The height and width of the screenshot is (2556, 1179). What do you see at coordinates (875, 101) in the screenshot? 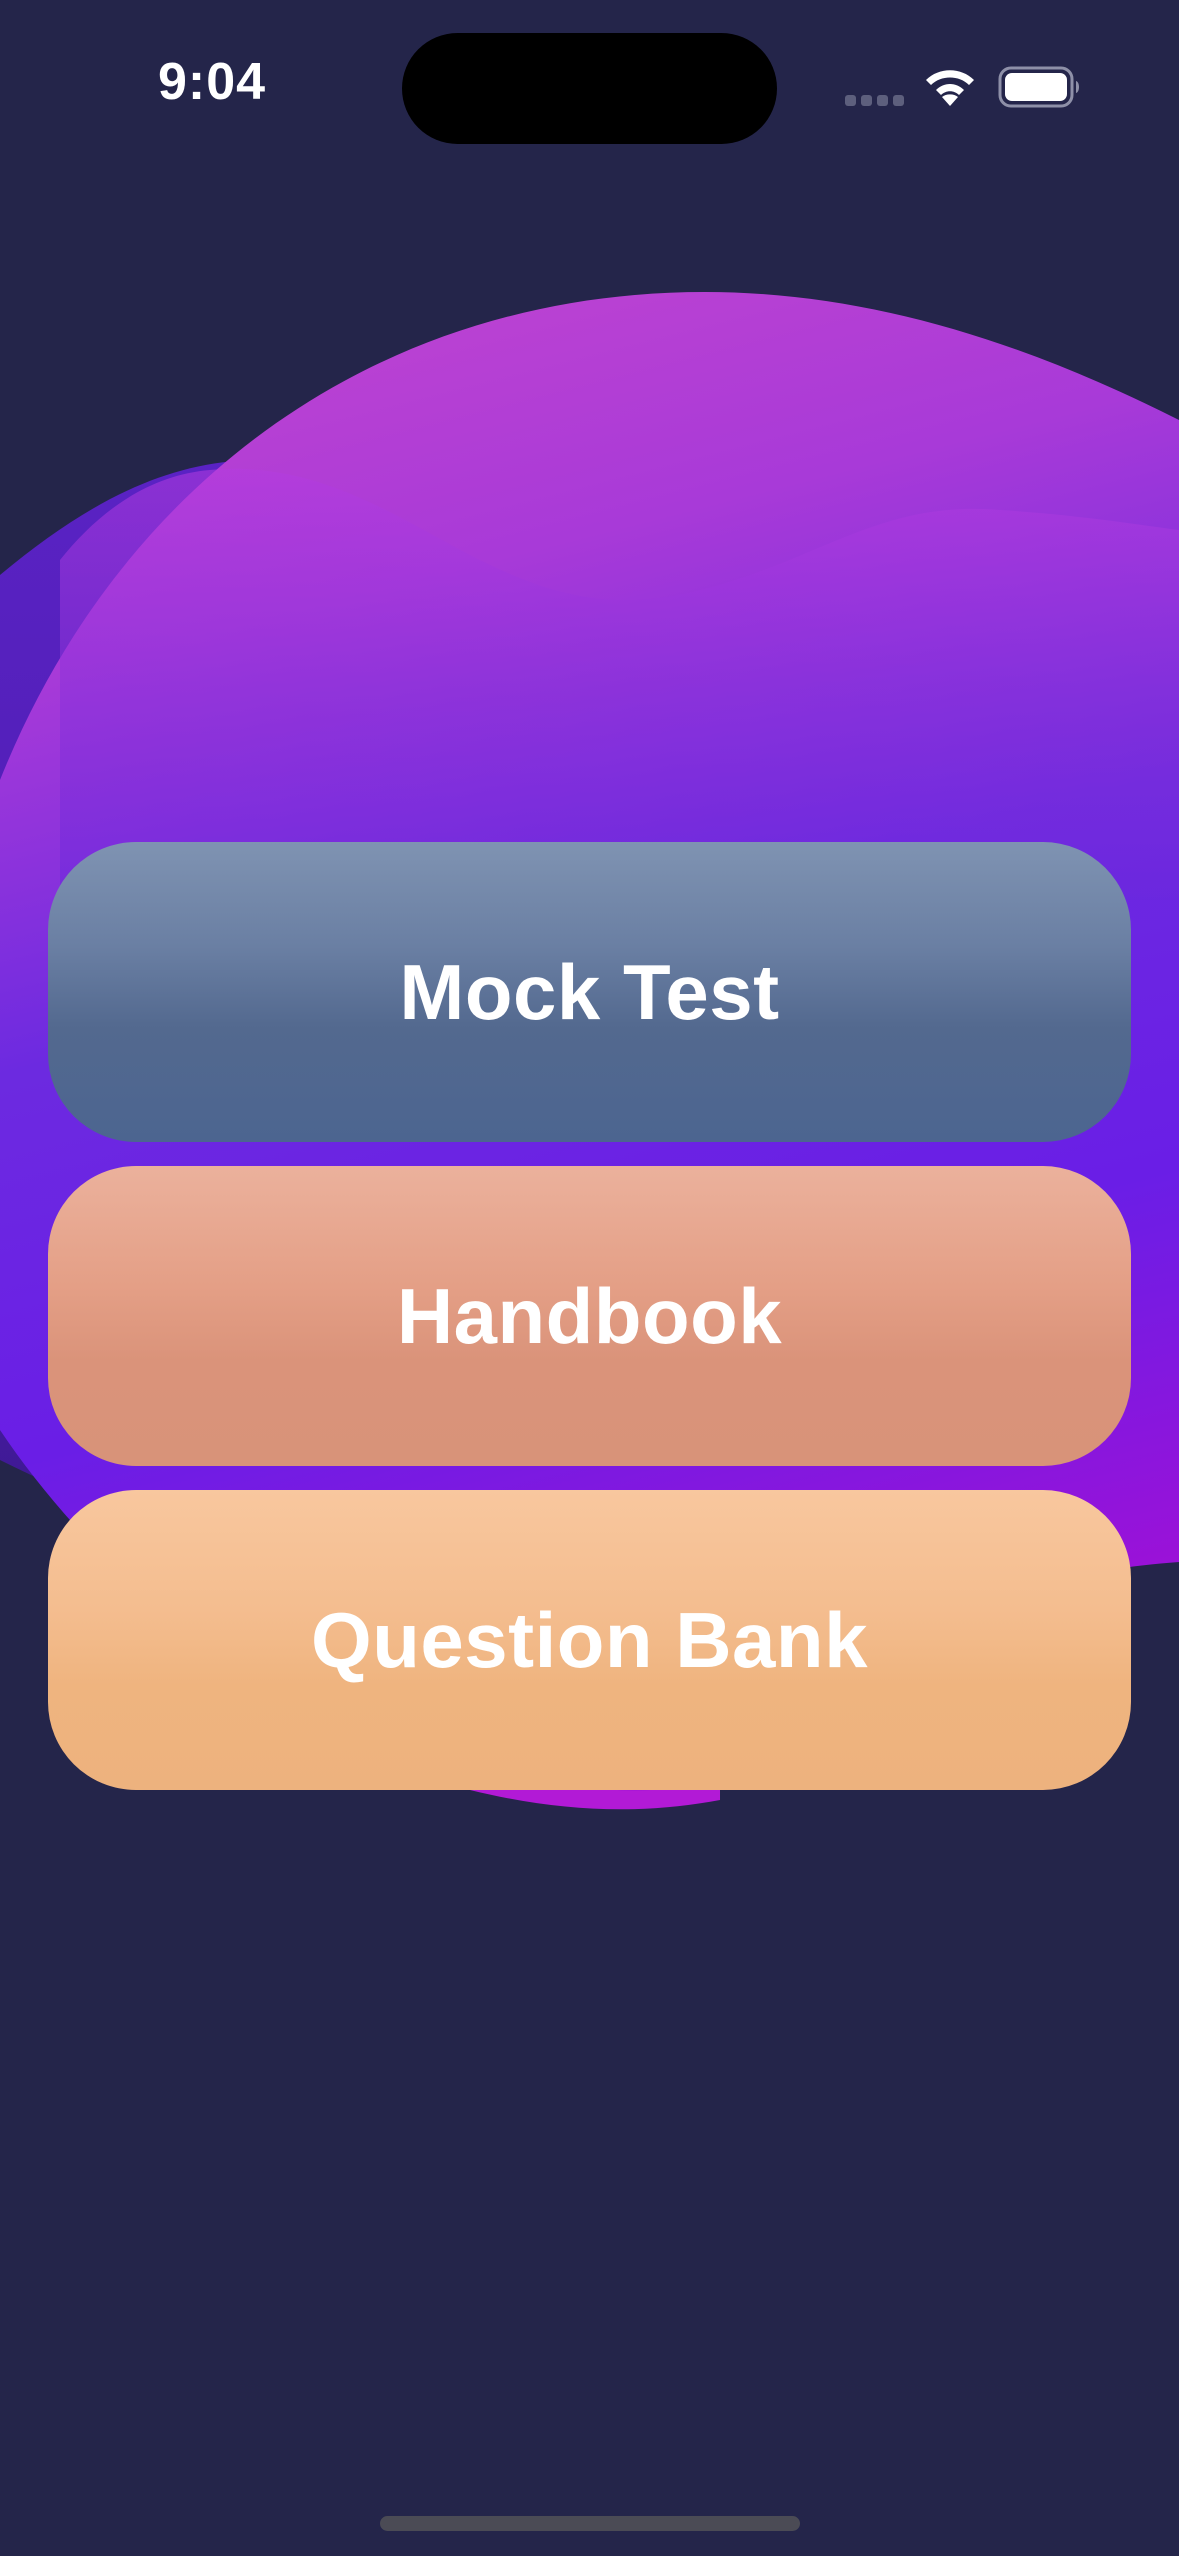
I see `signal-dots-icon` at bounding box center [875, 101].